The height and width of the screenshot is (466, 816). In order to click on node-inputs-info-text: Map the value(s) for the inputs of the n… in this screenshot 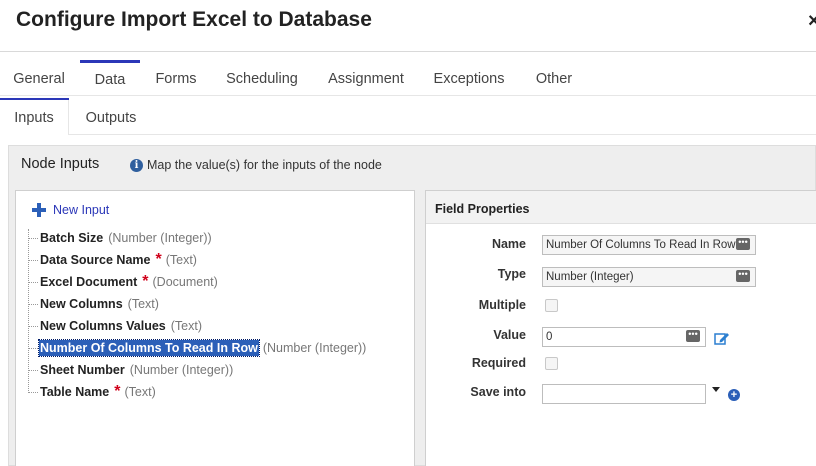, I will do `click(264, 165)`.